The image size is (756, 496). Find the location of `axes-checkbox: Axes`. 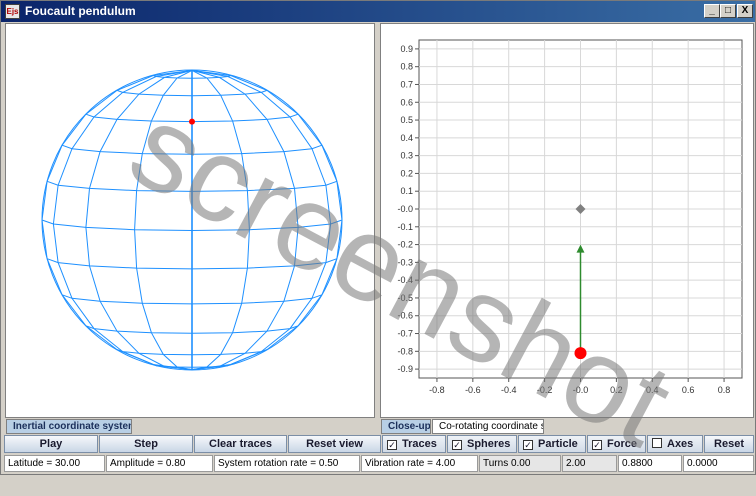

axes-checkbox: Axes is located at coordinates (675, 444).